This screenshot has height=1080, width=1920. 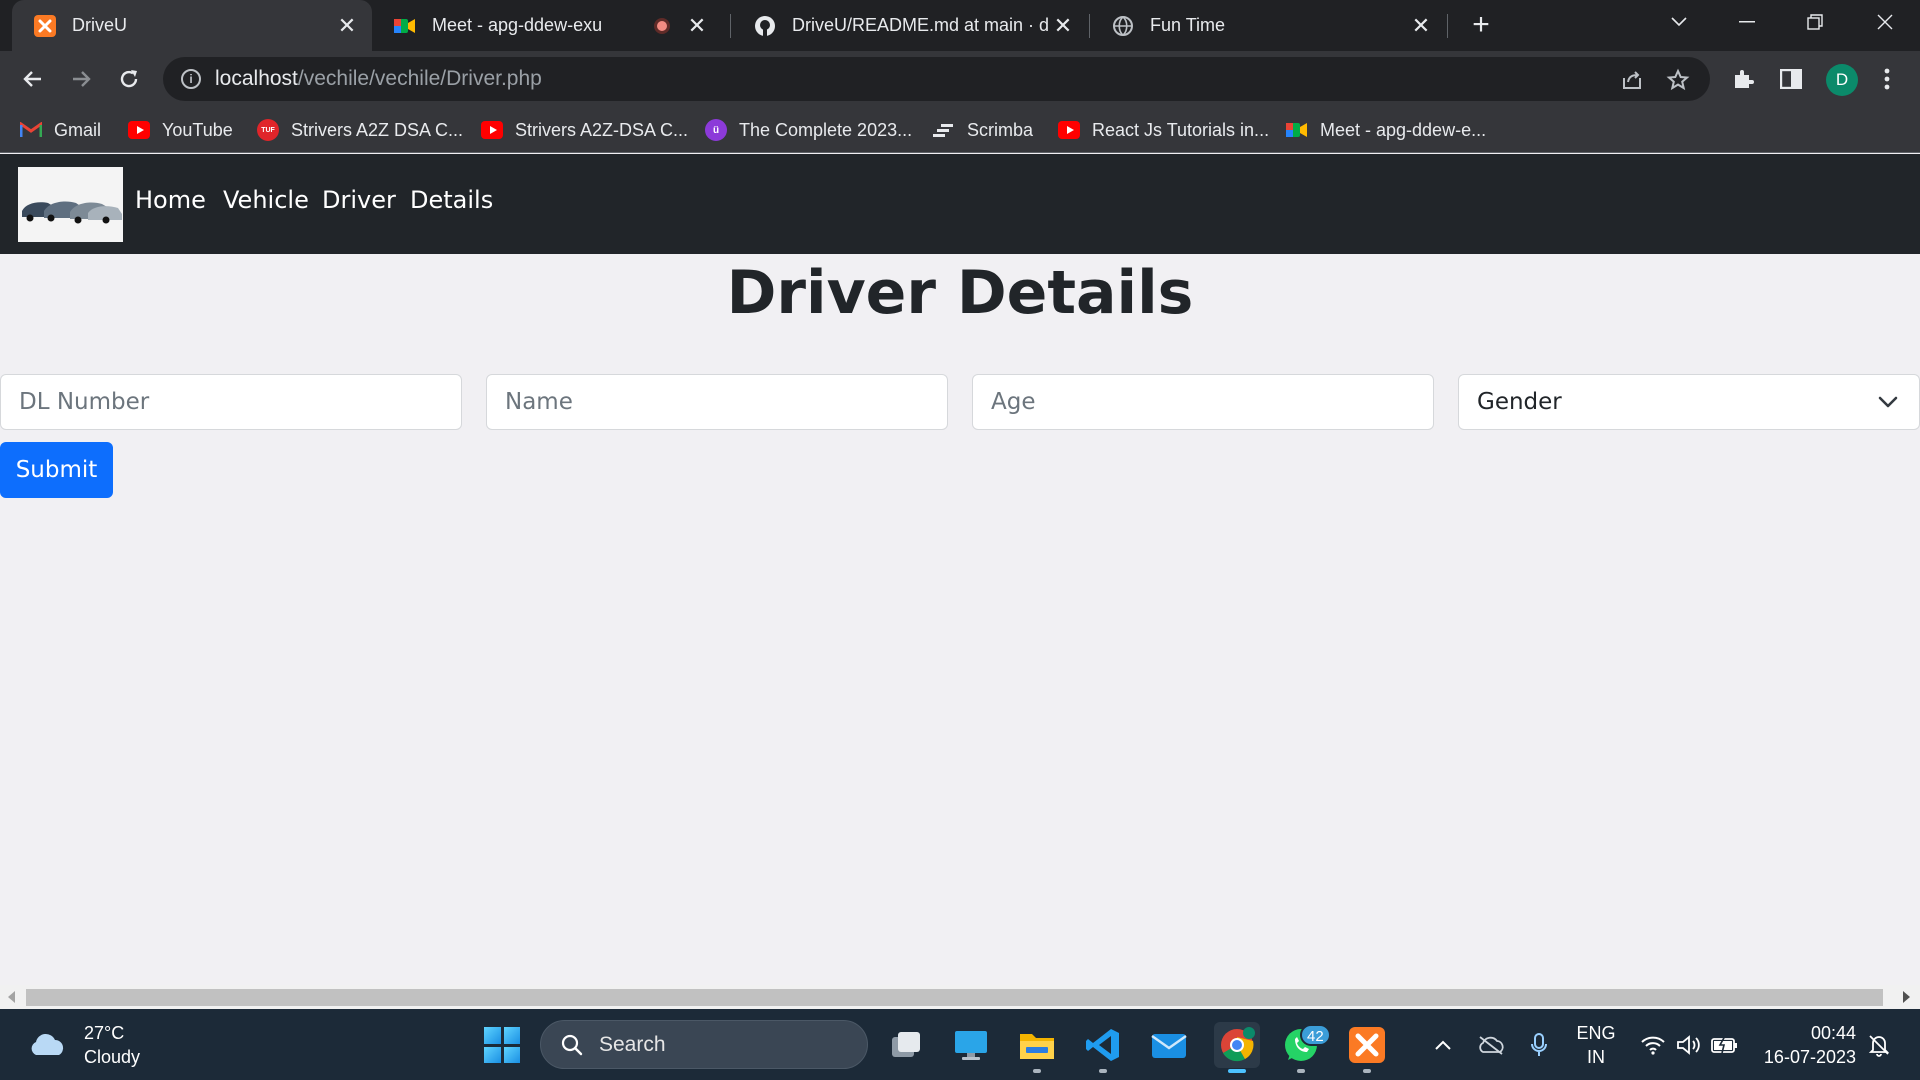 I want to click on vscode-icon, so click(x=1103, y=1045).